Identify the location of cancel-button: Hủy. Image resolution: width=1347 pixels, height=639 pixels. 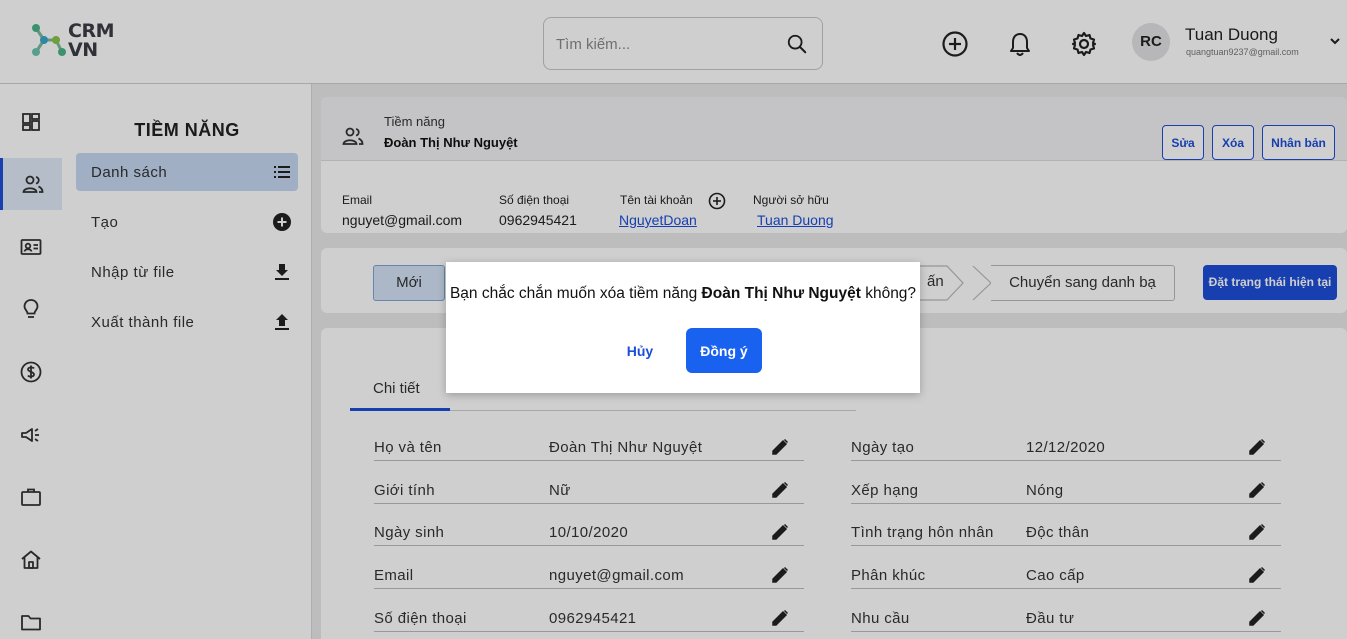
(640, 350).